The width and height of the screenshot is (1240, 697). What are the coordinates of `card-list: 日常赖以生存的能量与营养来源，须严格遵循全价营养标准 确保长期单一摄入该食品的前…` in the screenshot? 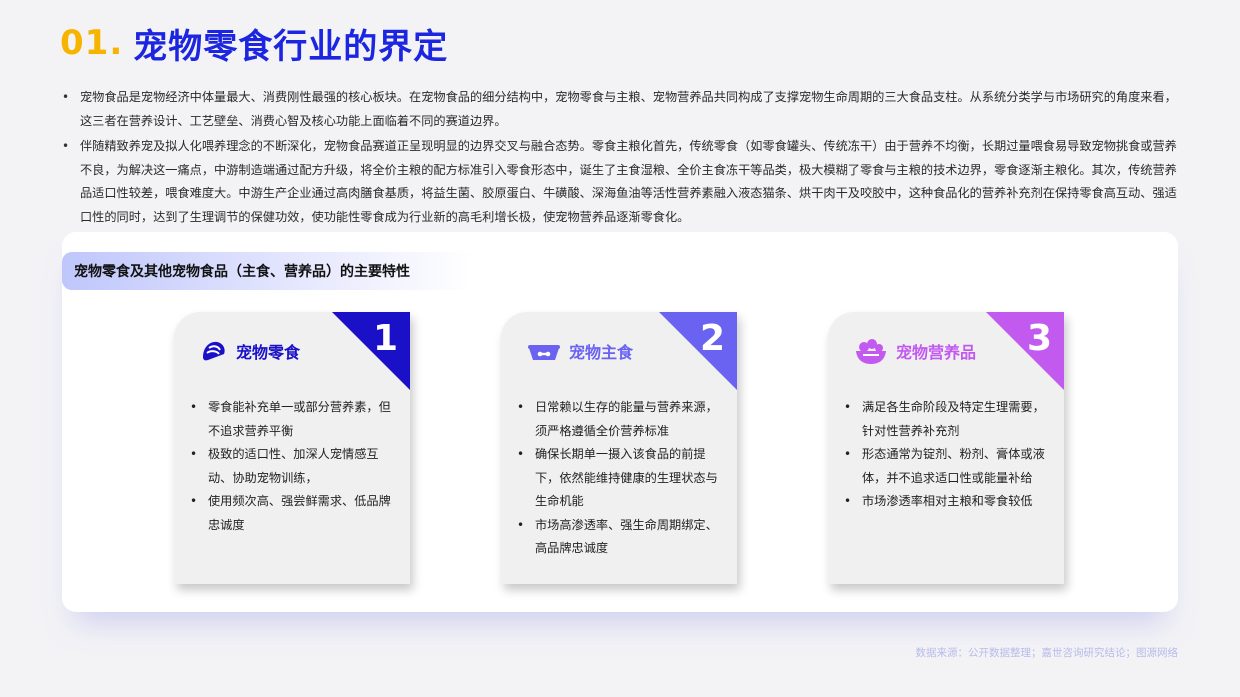 It's located at (620, 478).